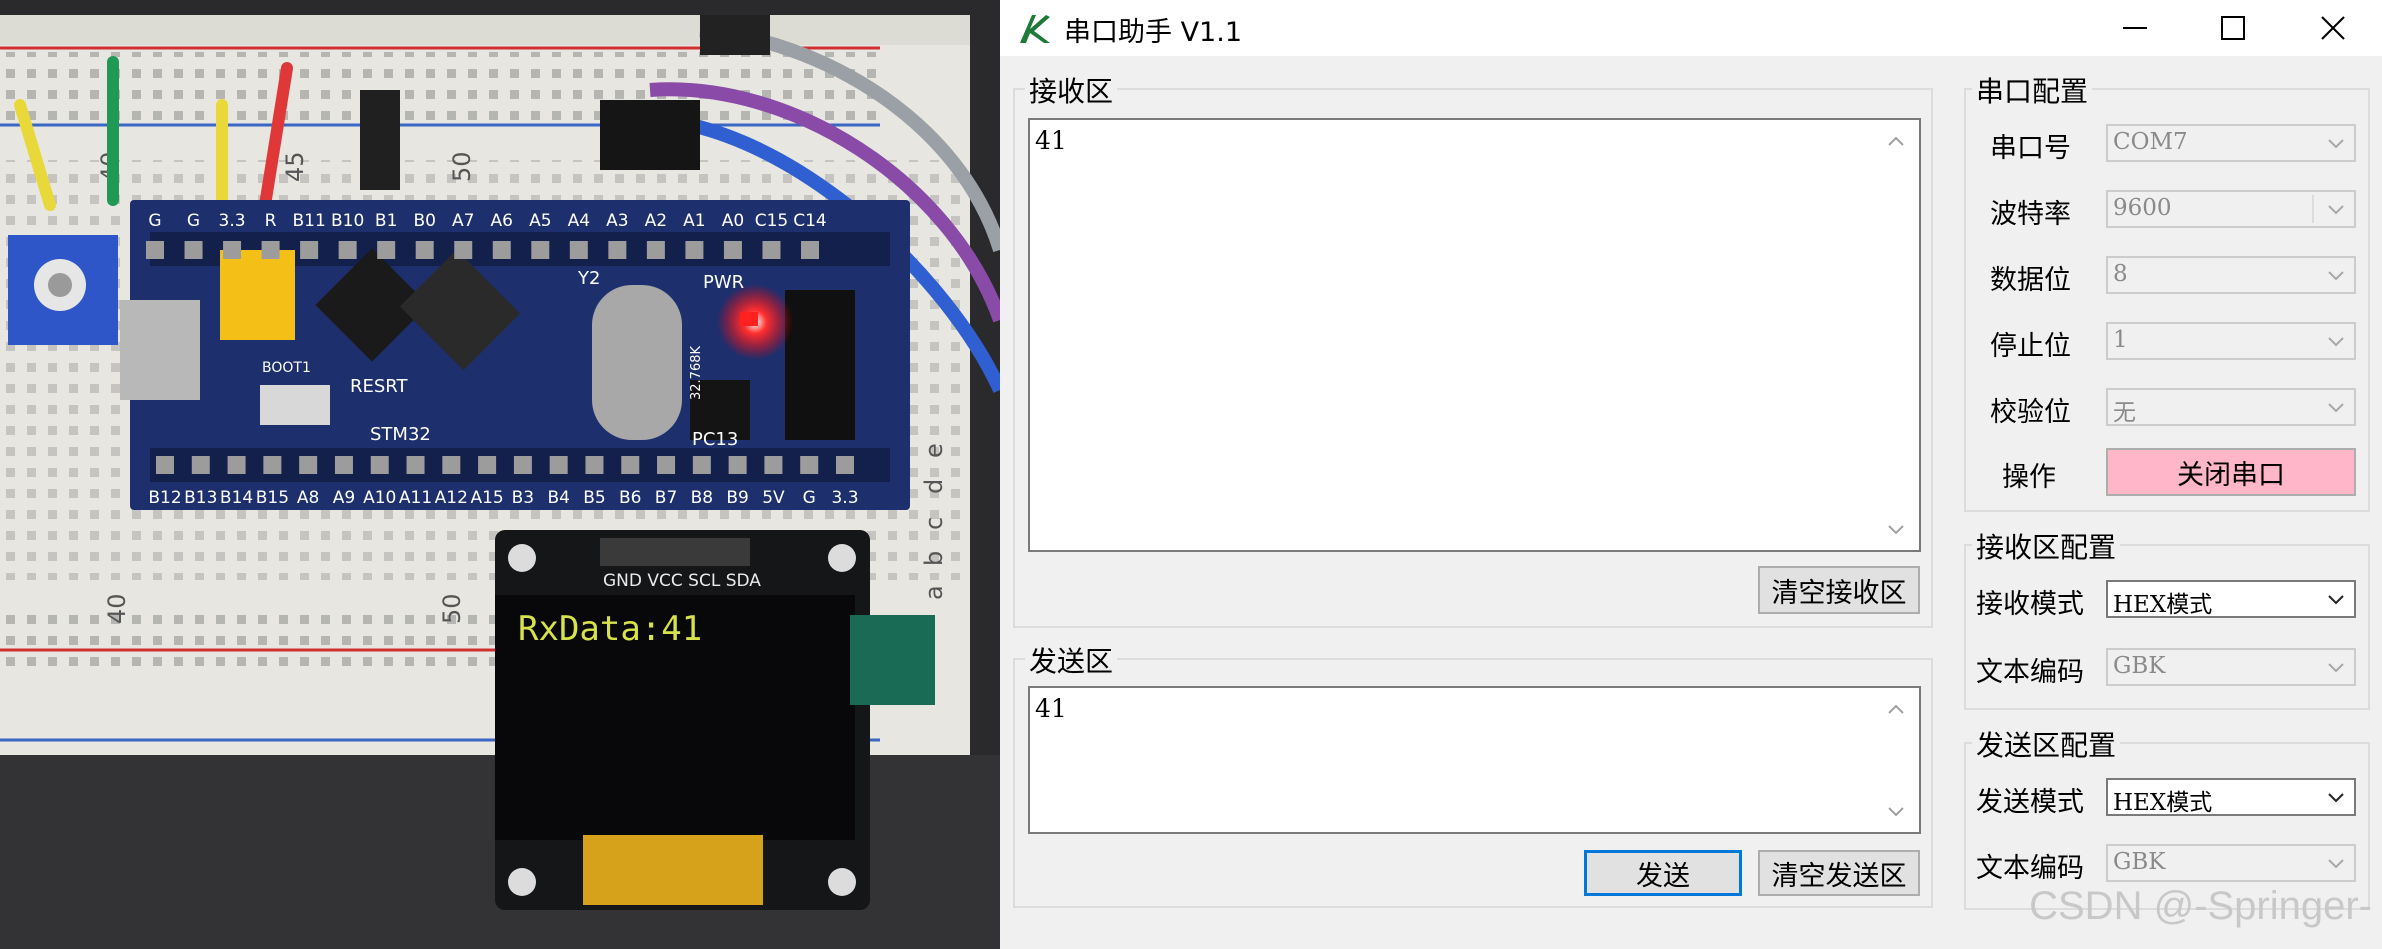 Image resolution: width=2382 pixels, height=949 pixels. I want to click on send-textarea: 41, so click(1474, 760).